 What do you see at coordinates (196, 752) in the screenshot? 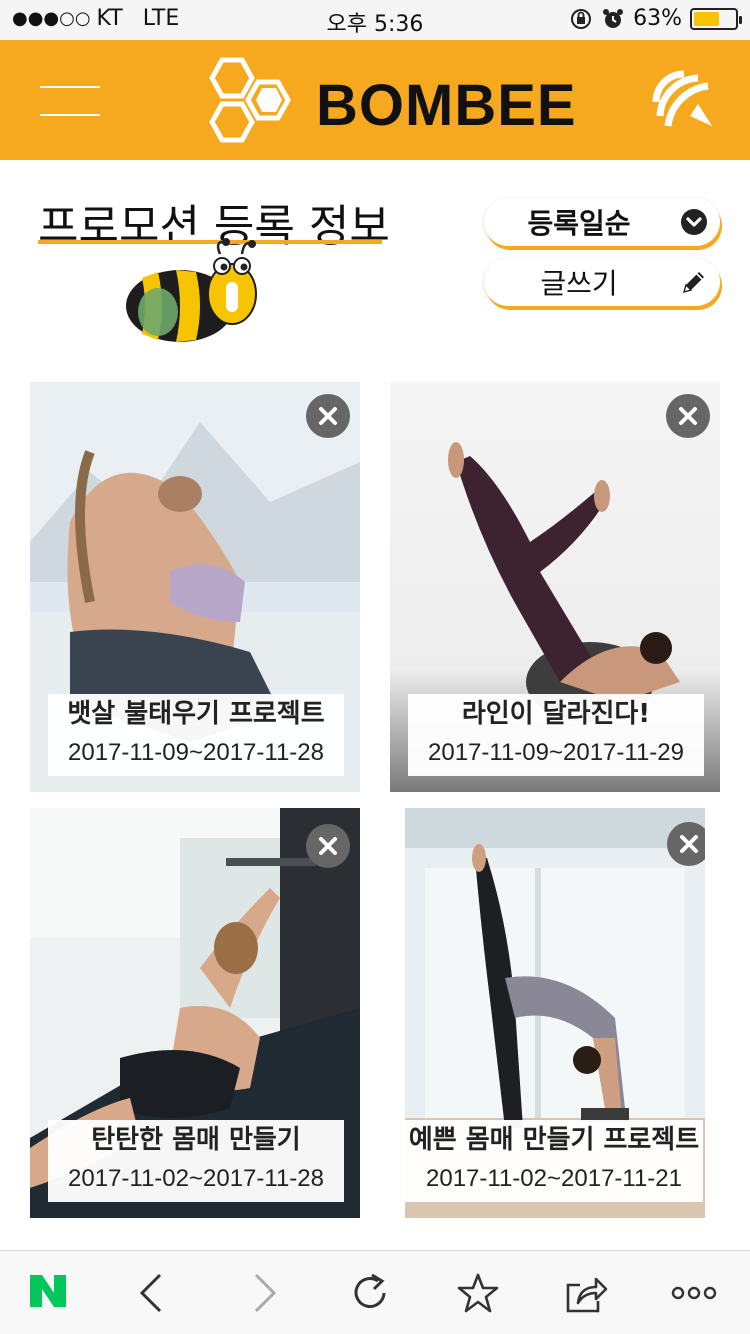
I see `card-date: 2017-11-09~2017-11-28` at bounding box center [196, 752].